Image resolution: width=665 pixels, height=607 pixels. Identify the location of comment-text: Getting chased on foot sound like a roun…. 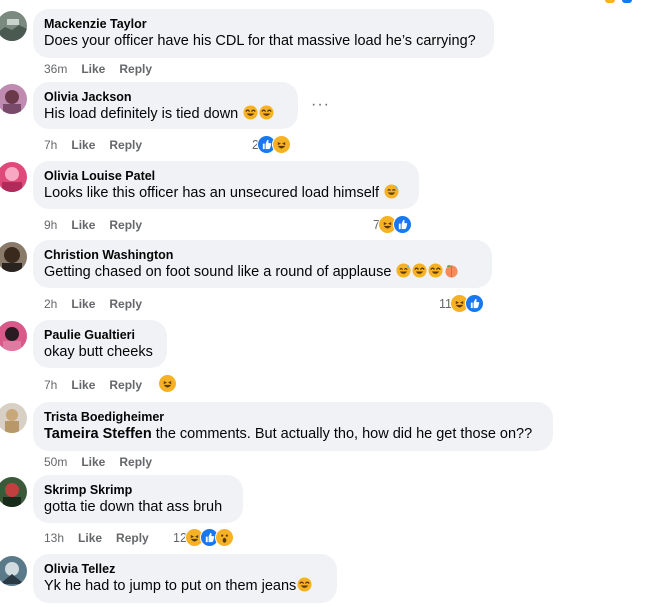
(262, 273).